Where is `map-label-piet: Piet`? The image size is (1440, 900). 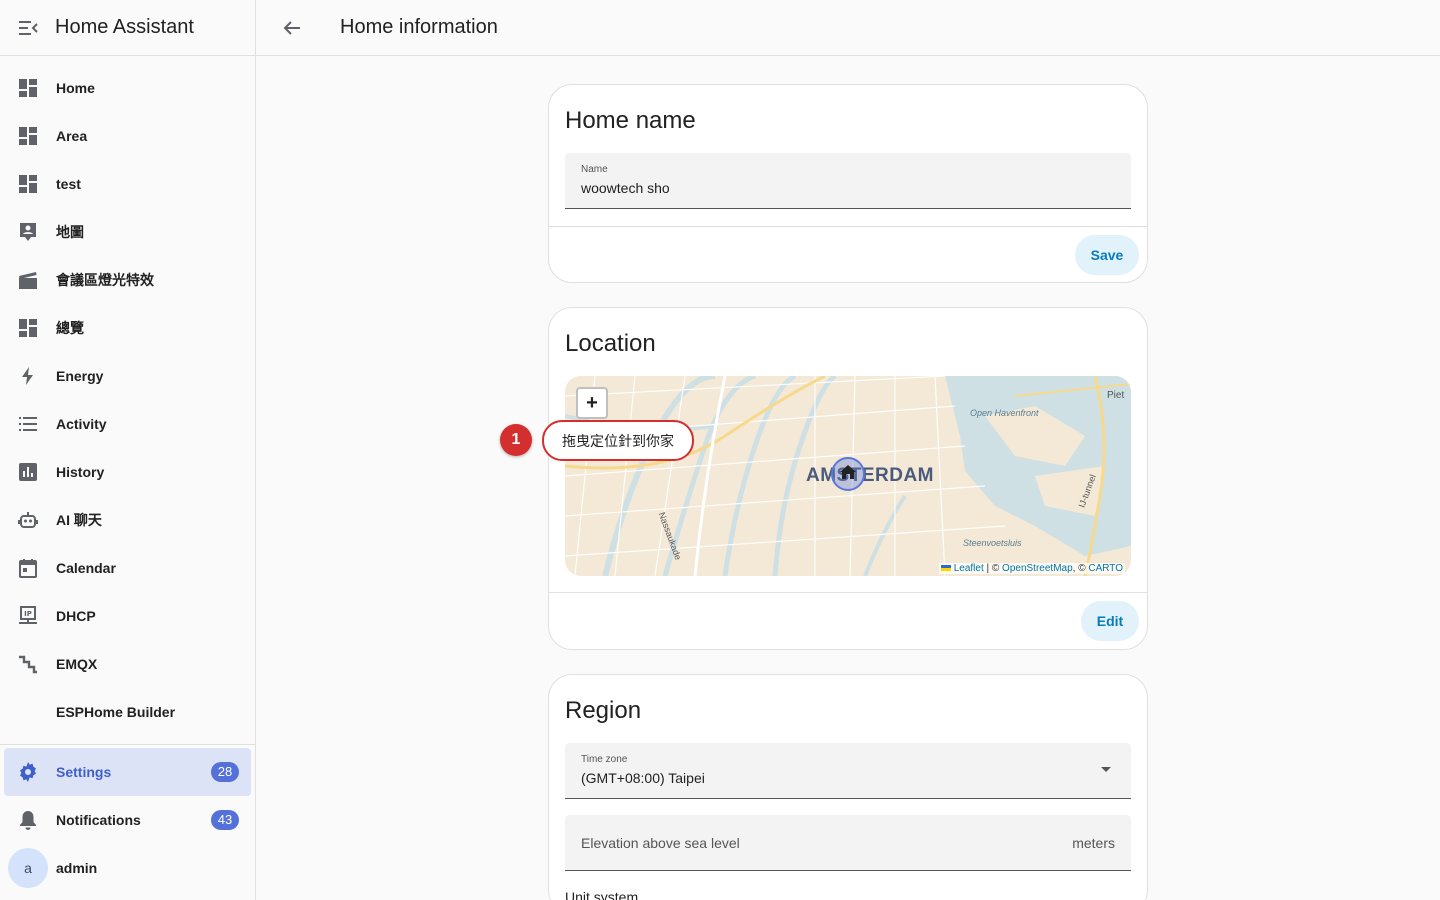
map-label-piet: Piet is located at coordinates (1116, 395).